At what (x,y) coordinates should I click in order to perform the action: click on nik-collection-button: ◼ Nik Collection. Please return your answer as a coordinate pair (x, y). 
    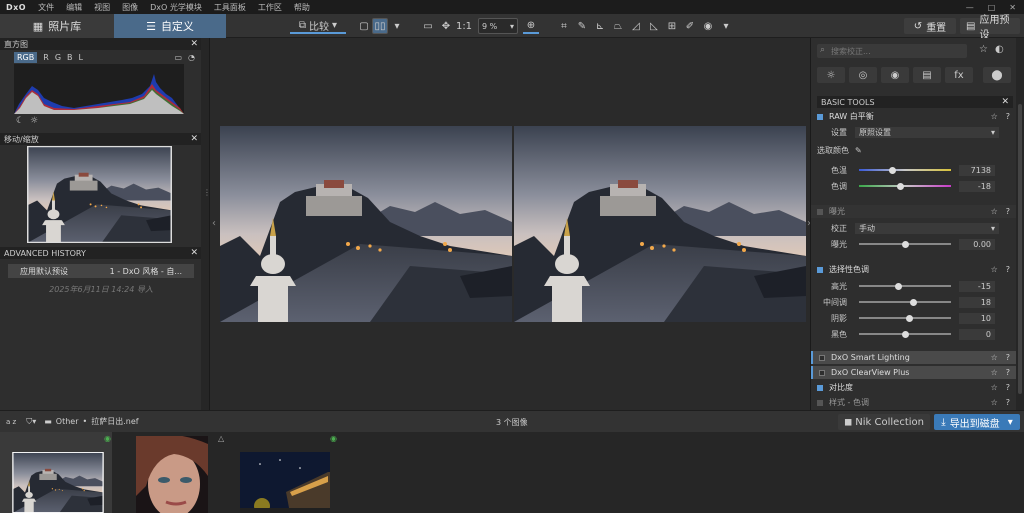
    Looking at the image, I should click on (884, 422).